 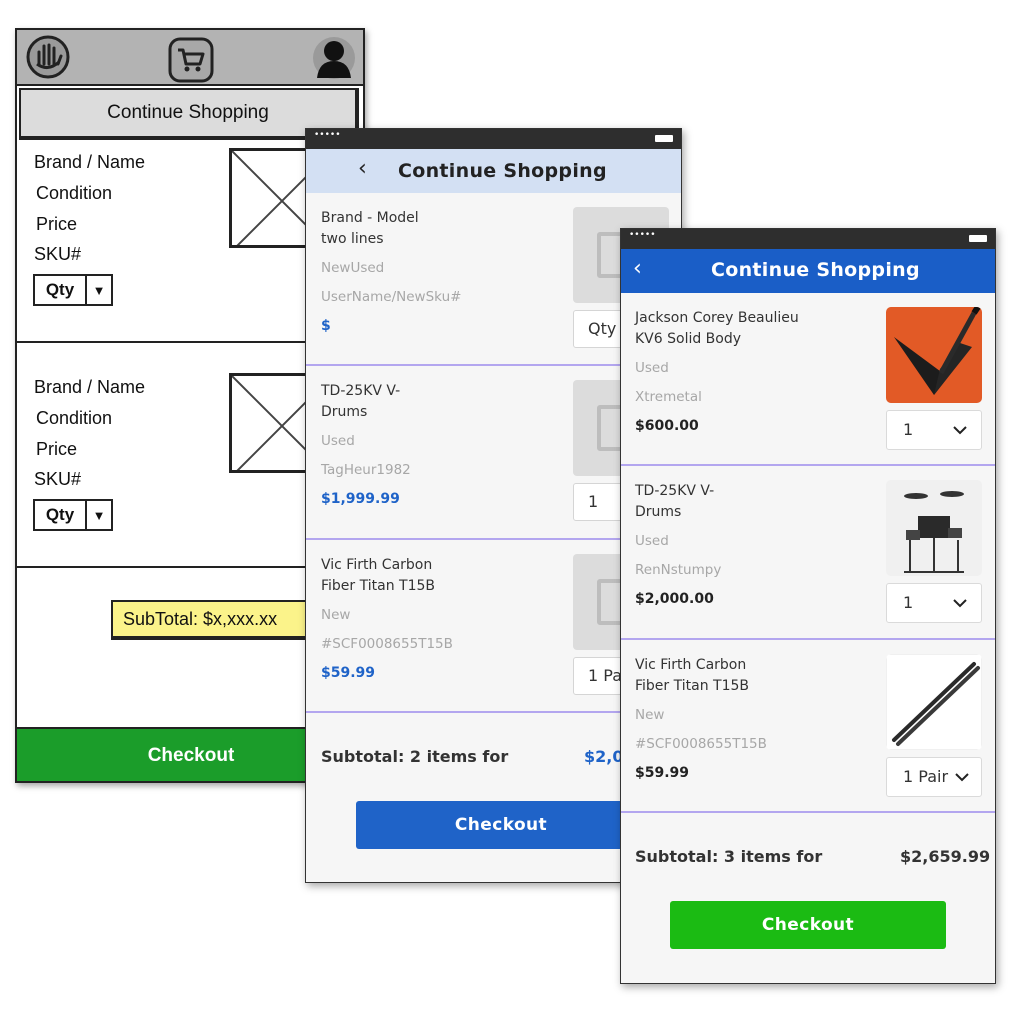 What do you see at coordinates (668, 397) in the screenshot?
I see `item-seller: Xtremetal` at bounding box center [668, 397].